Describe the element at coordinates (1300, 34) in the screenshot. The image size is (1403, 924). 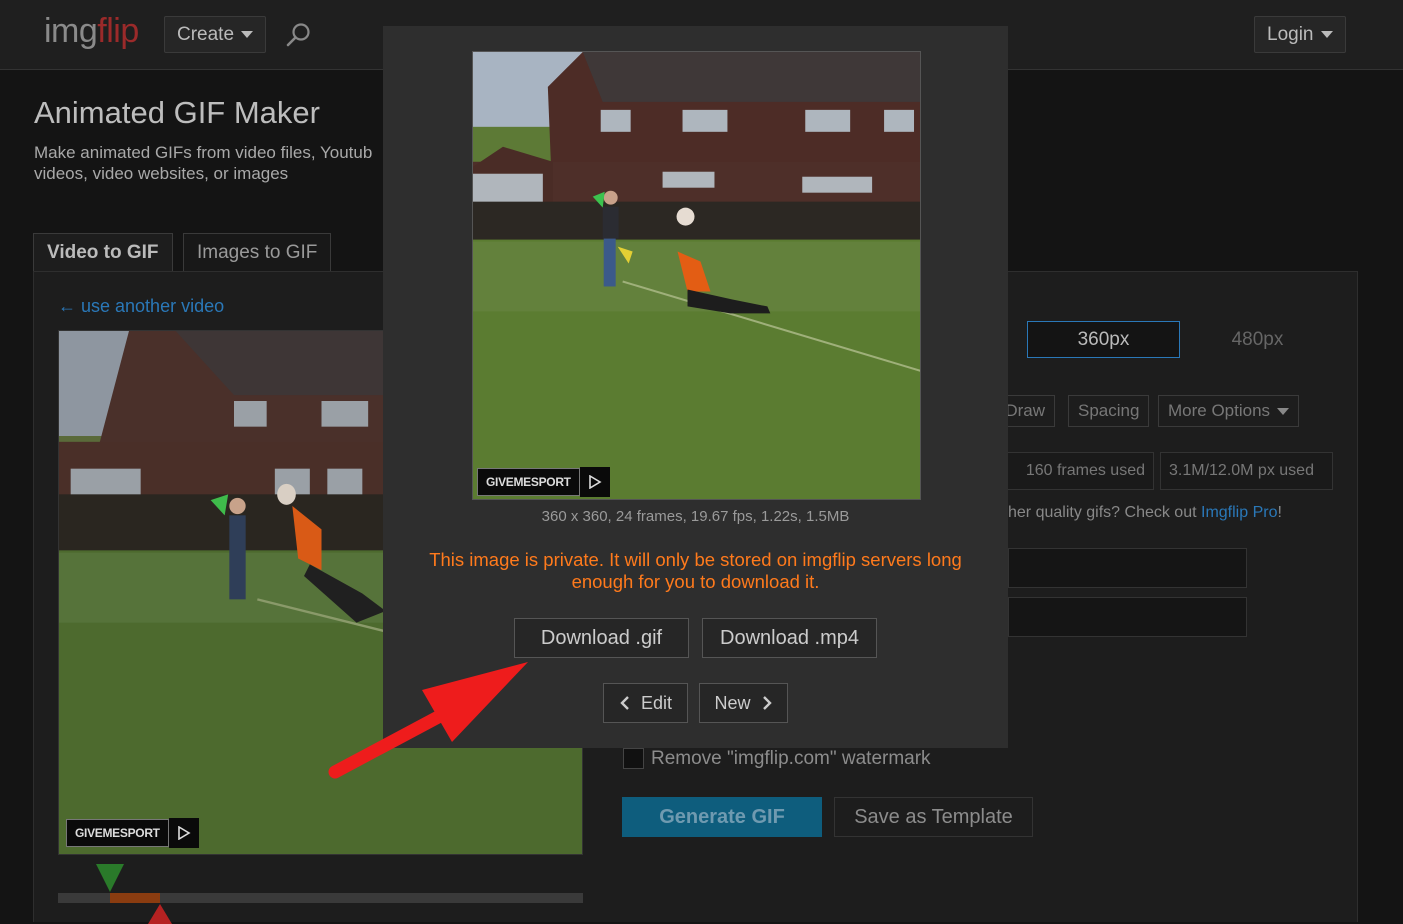
I see `login-button: Login` at that location.